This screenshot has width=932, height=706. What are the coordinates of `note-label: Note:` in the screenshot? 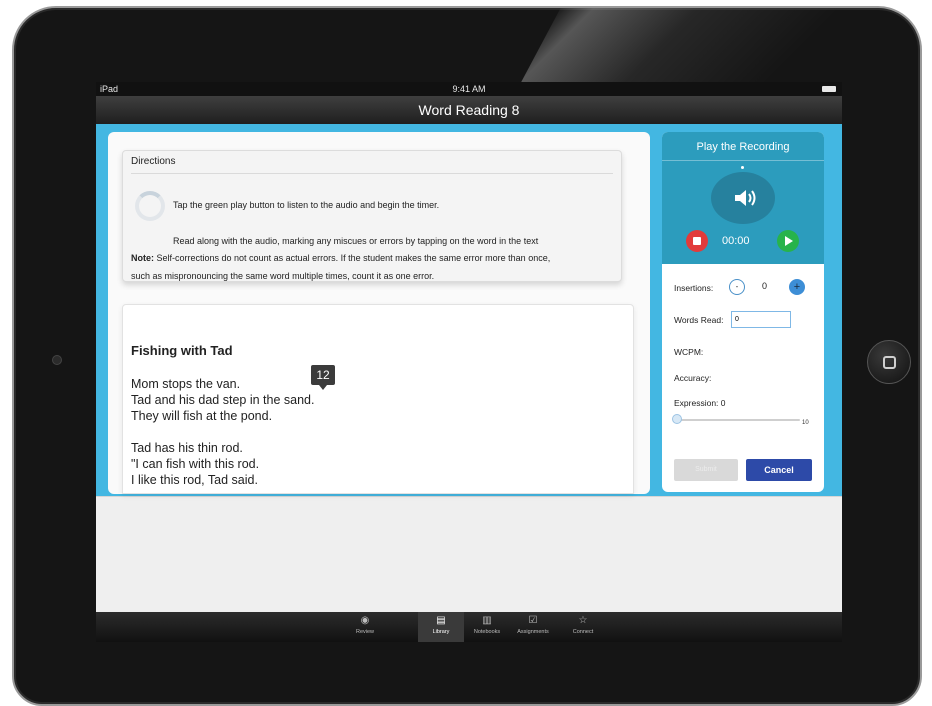 It's located at (142, 258).